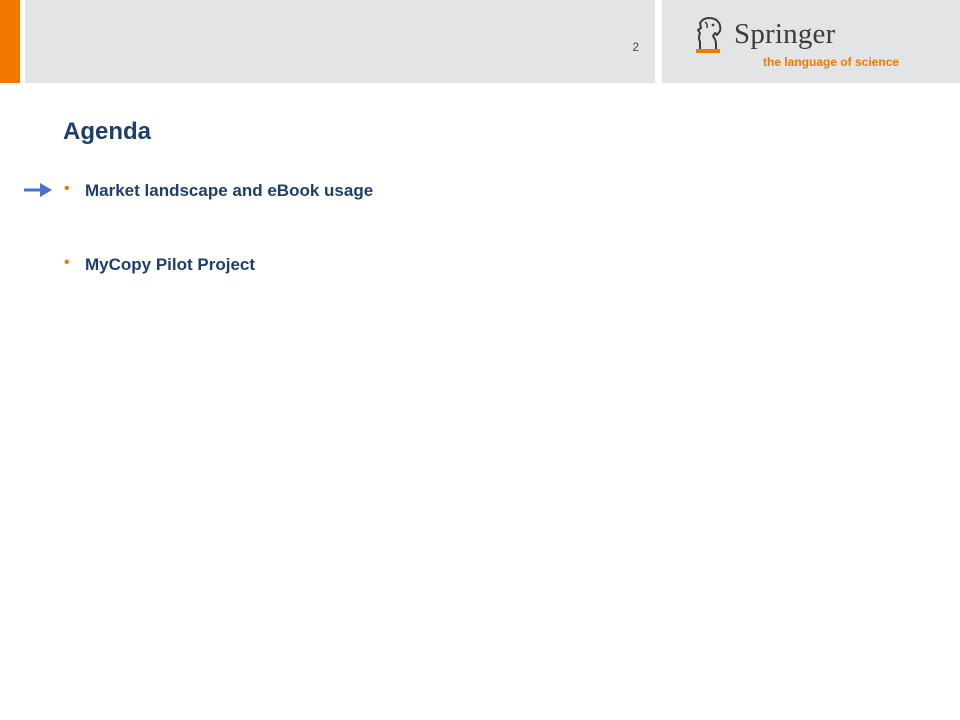  I want to click on accent-bar, so click(10, 41).